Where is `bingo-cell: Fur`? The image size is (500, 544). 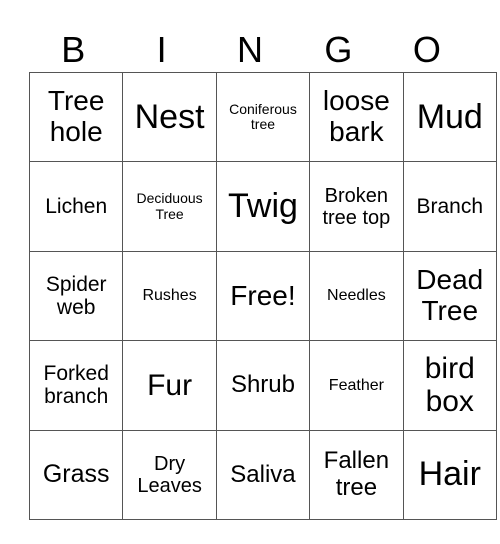 bingo-cell: Fur is located at coordinates (169, 385).